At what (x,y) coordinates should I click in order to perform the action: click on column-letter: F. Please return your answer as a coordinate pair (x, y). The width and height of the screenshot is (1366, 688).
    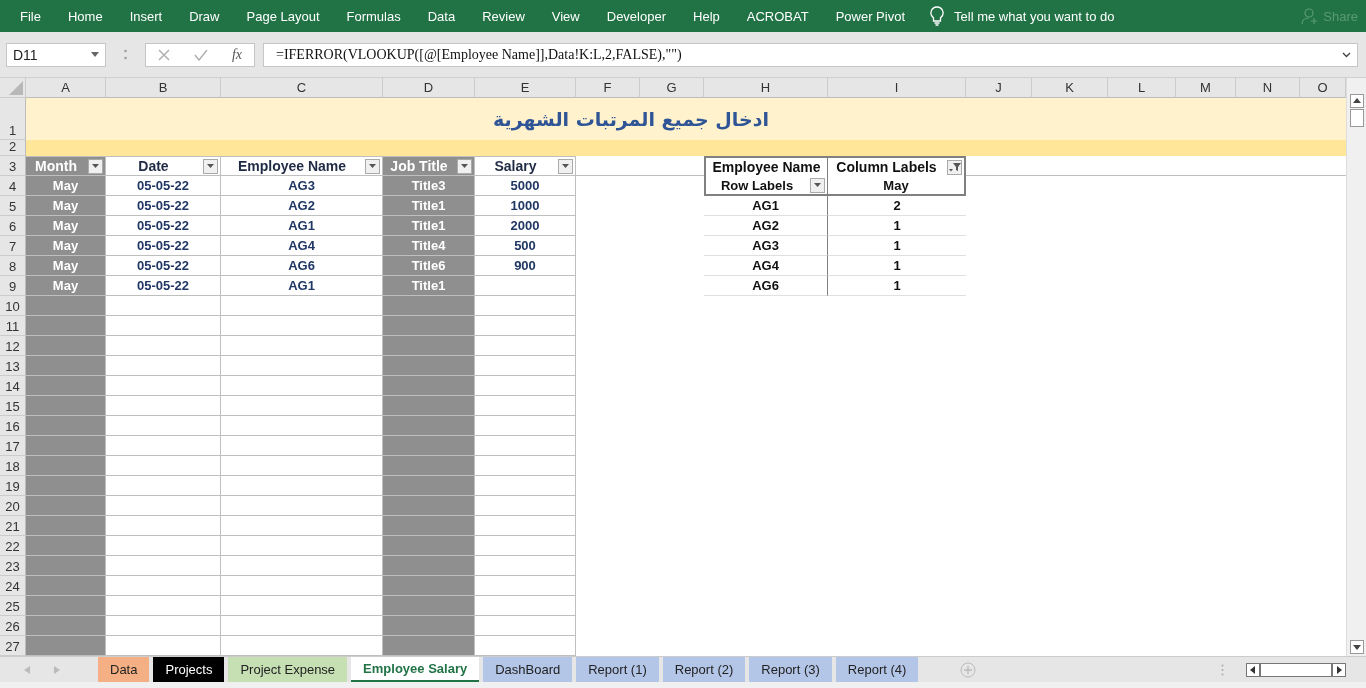
    Looking at the image, I should click on (608, 88).